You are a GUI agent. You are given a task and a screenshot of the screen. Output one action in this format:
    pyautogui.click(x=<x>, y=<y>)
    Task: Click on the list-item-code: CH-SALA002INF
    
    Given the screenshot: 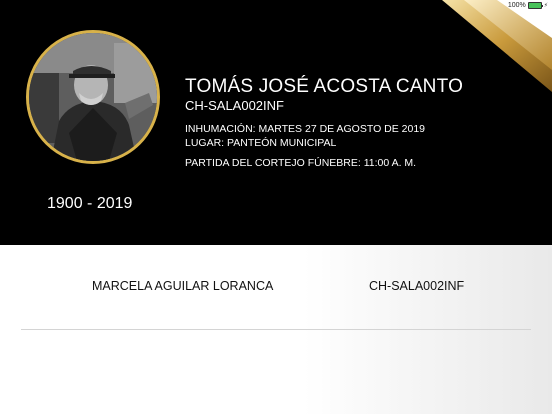 What is the action you would take?
    pyautogui.click(x=416, y=286)
    